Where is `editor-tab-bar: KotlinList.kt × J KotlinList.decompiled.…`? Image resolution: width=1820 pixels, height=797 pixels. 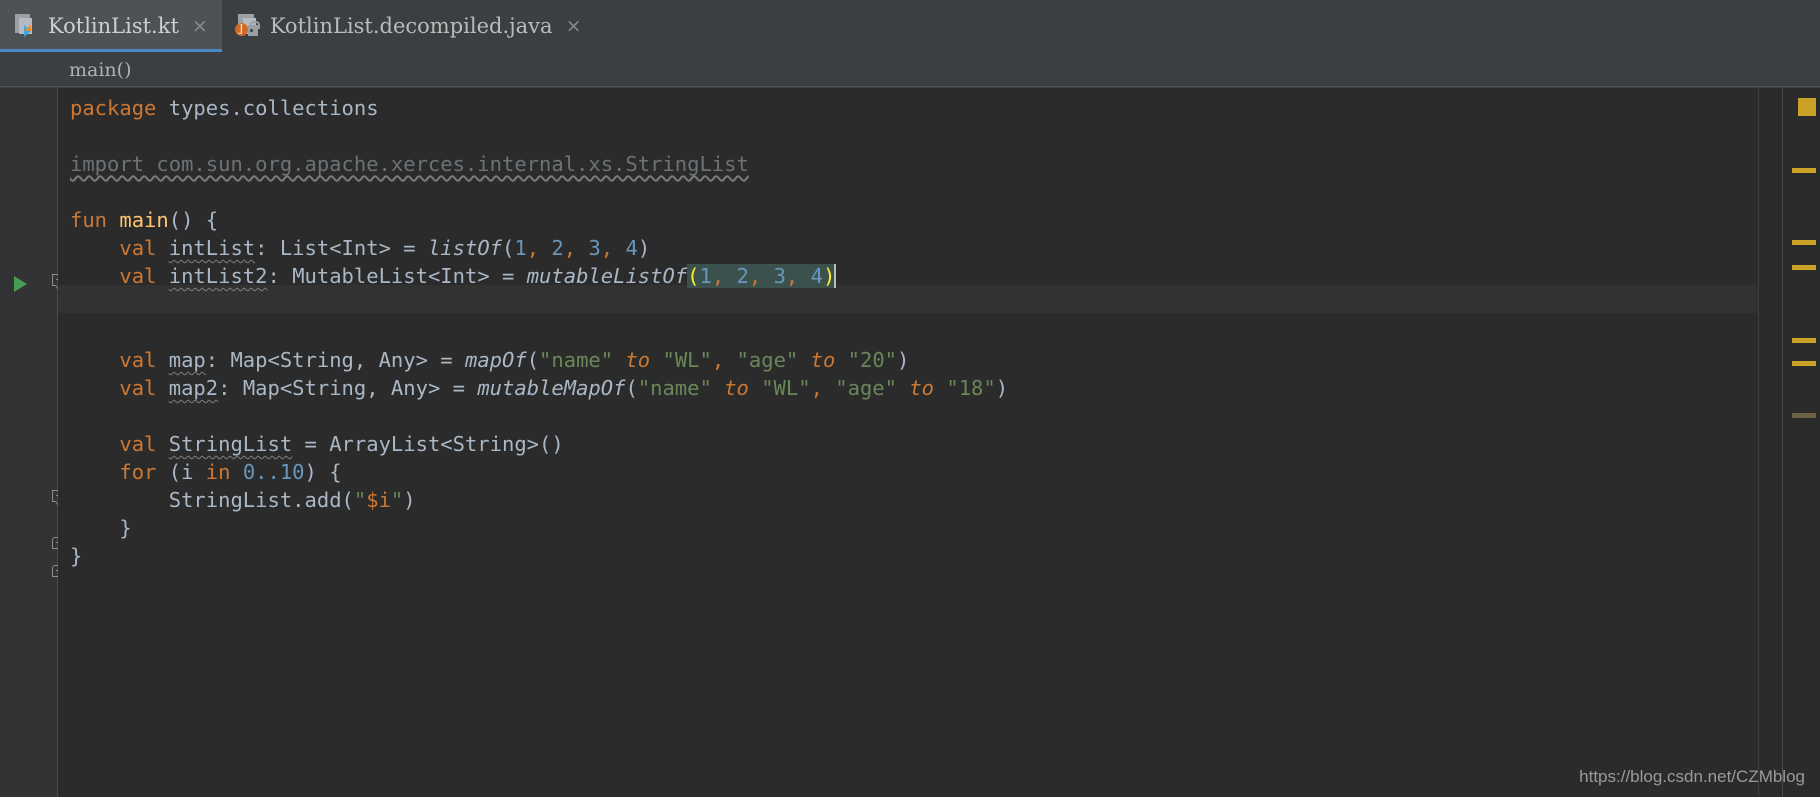
editor-tab-bar: KotlinList.kt × J KotlinList.decompiled.… is located at coordinates (910, 26).